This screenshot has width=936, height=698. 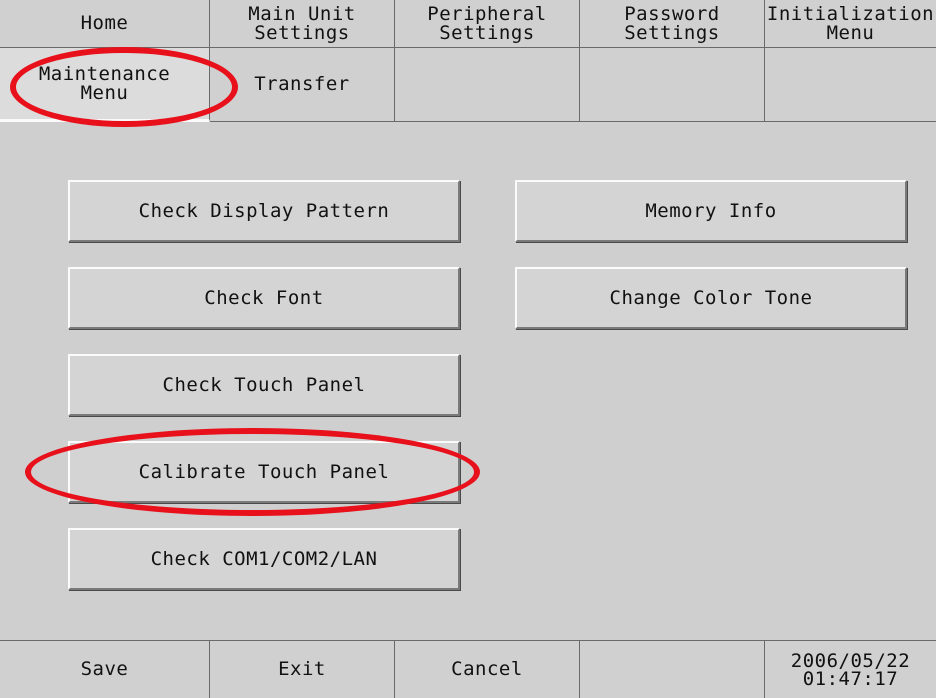 What do you see at coordinates (302, 13) in the screenshot?
I see `tab-main-unit-settings-label-line1: Main Unit` at bounding box center [302, 13].